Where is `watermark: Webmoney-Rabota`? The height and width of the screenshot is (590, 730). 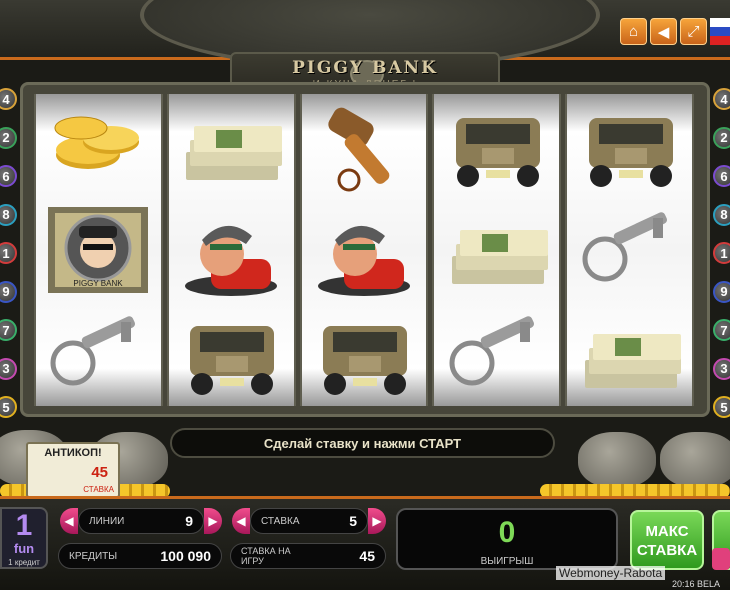 watermark: Webmoney-Rabota is located at coordinates (611, 573).